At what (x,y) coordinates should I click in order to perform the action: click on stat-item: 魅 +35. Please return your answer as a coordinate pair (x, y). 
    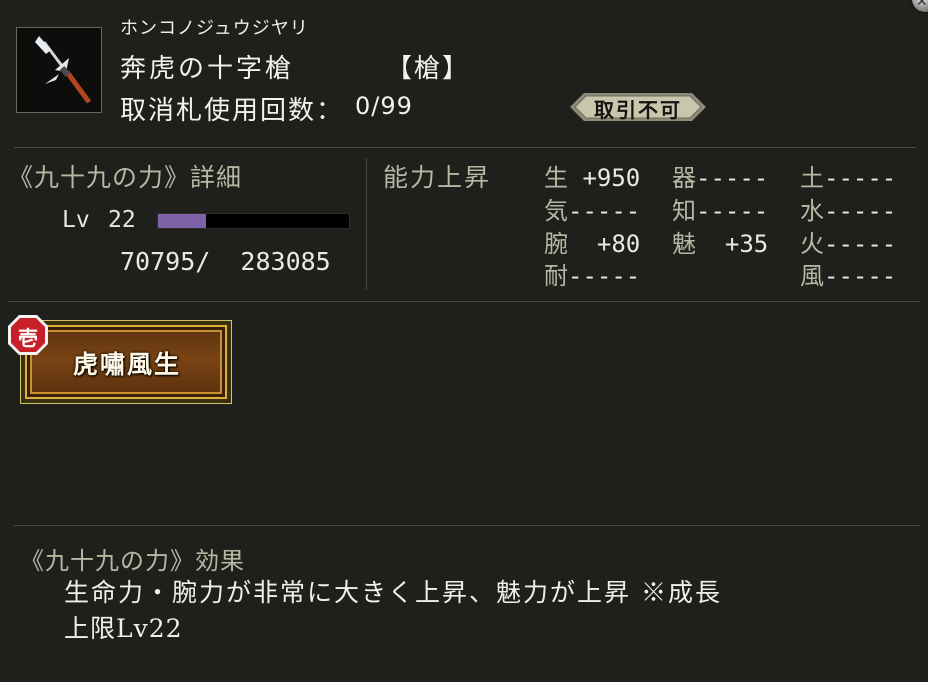
    Looking at the image, I should click on (720, 241).